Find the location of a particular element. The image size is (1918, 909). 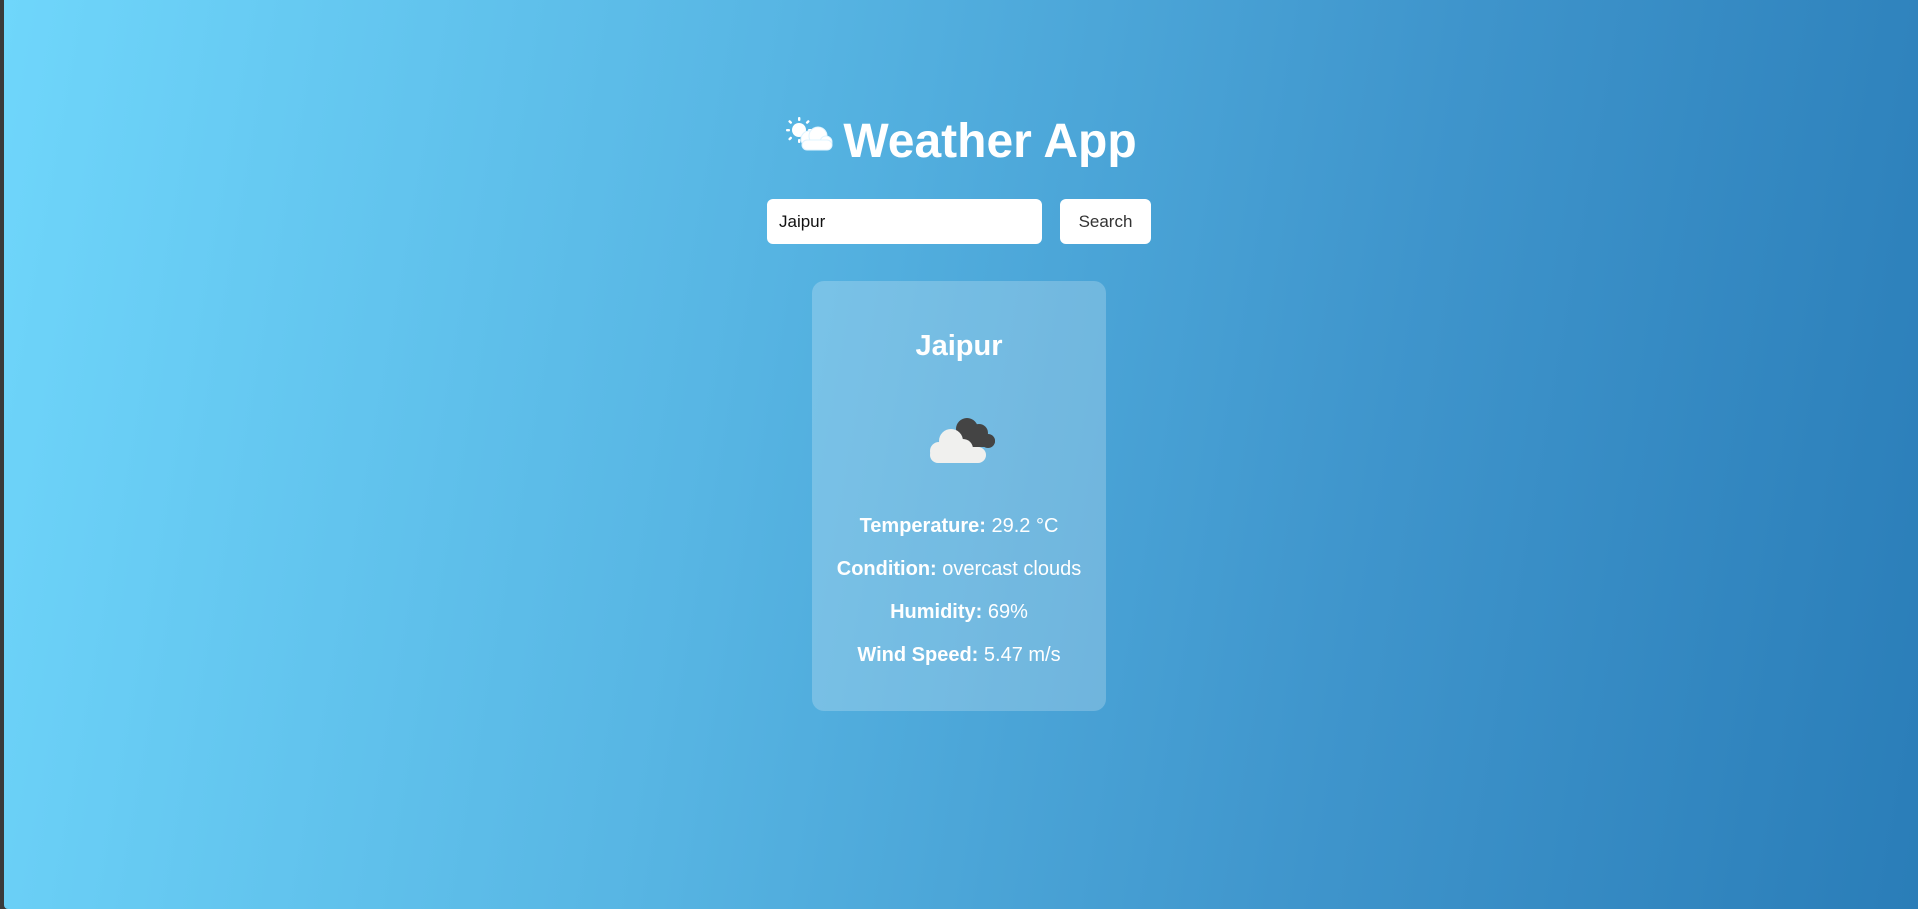

page-title: Weather App is located at coordinates (961, 143).